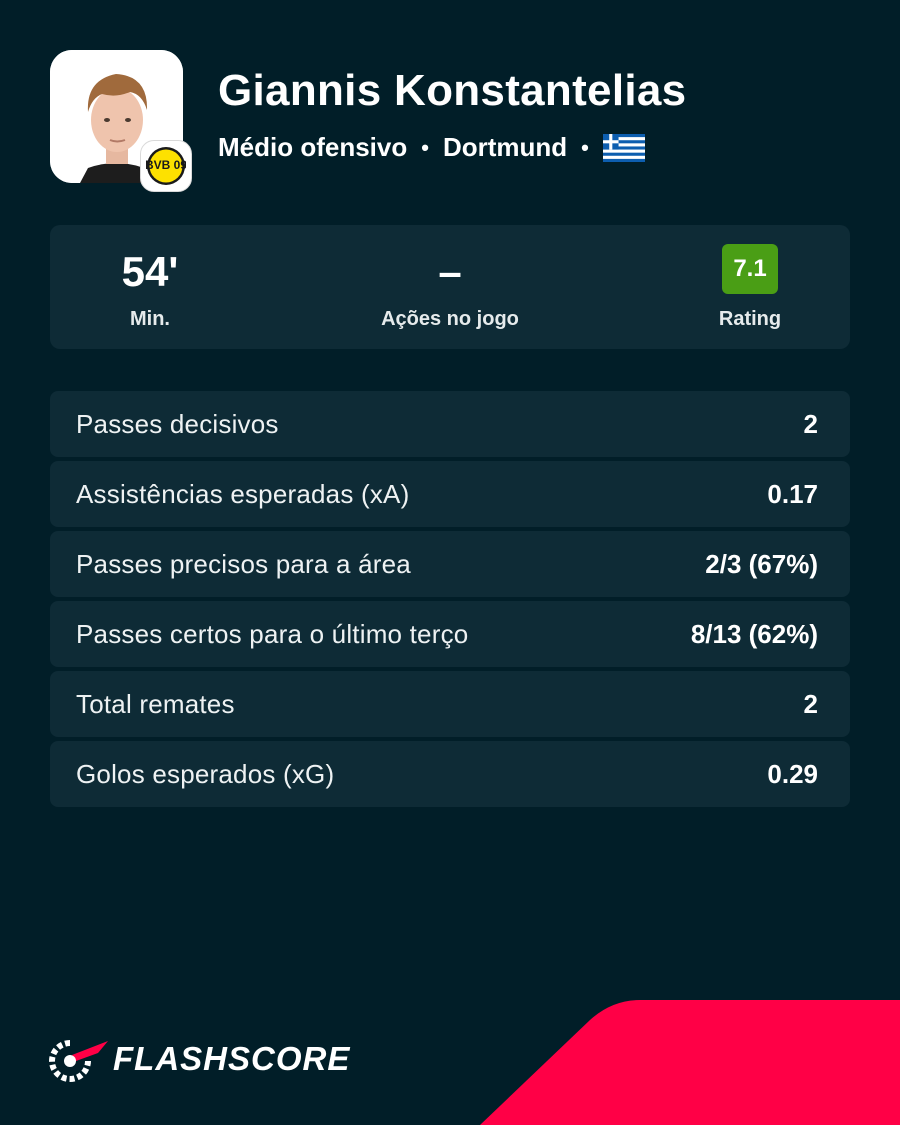 The width and height of the screenshot is (900, 1125). What do you see at coordinates (450, 271) in the screenshot?
I see `actions-value: –` at bounding box center [450, 271].